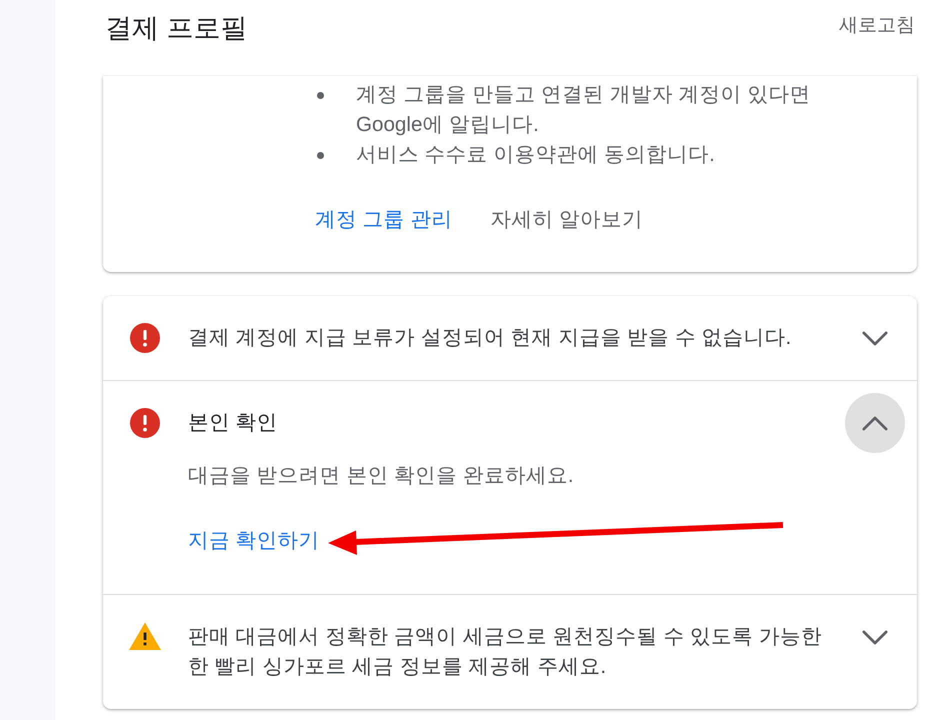  I want to click on bullet-text: 서비스 수수료 이용약관에 동의합니다., so click(536, 155).